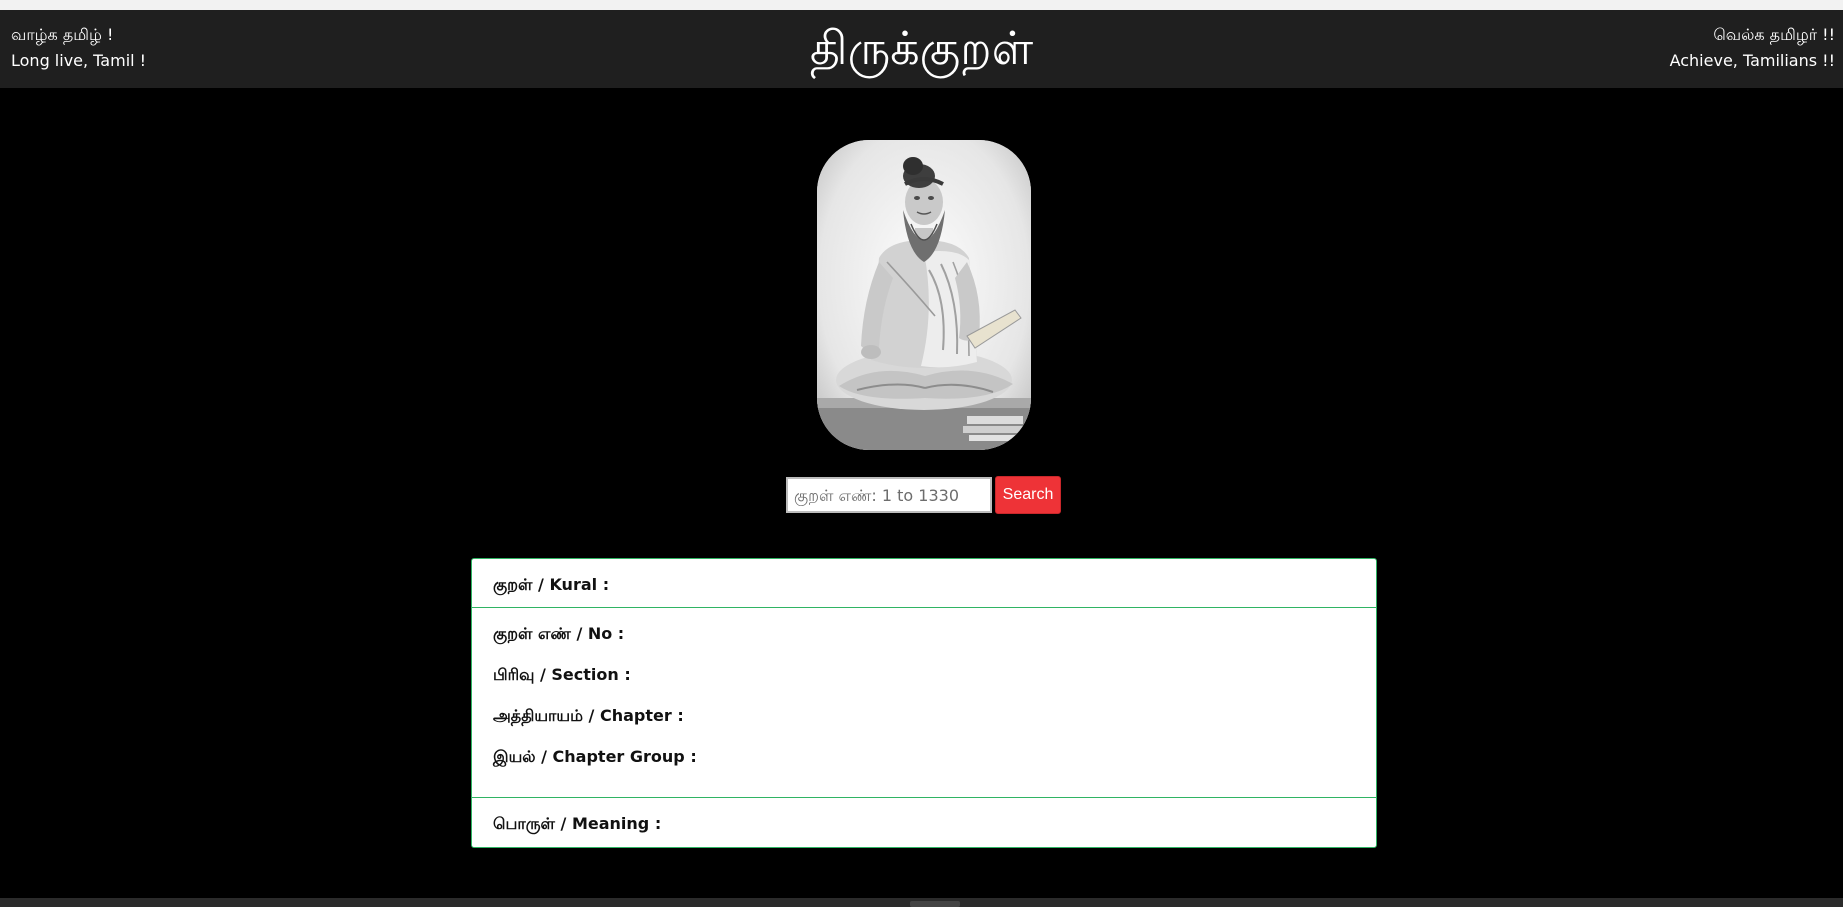 This screenshot has width=1843, height=907. I want to click on card-footer: பொருள் / Meaning :, so click(924, 816).